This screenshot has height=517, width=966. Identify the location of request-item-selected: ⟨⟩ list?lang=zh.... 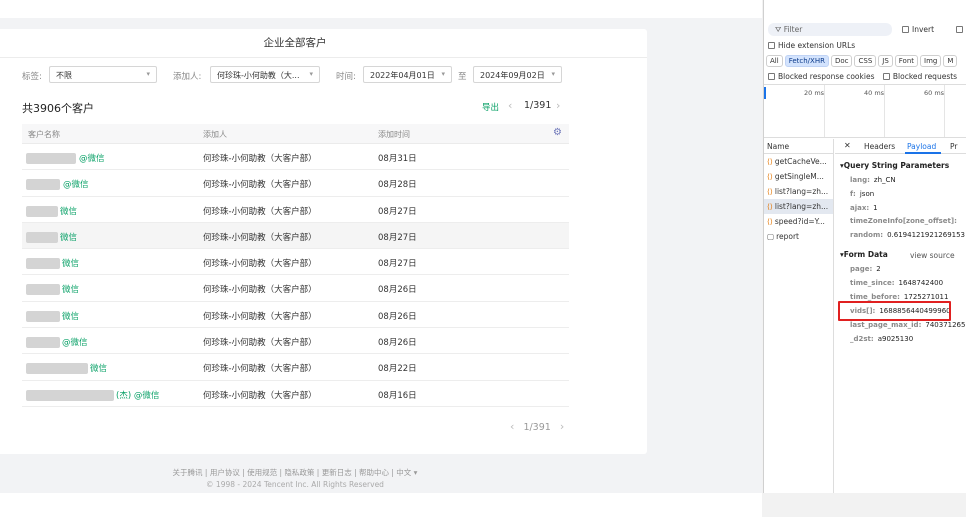
(798, 206).